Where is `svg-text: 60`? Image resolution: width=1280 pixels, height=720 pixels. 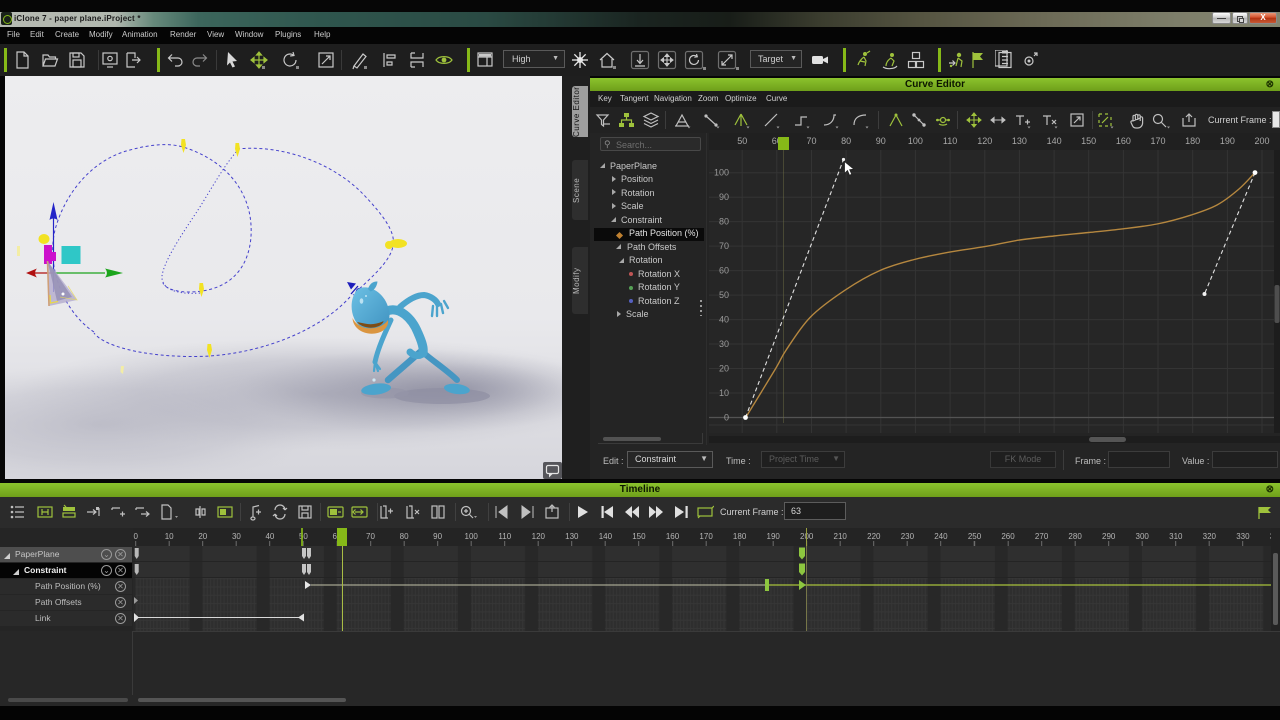 svg-text: 60 is located at coordinates (724, 271).